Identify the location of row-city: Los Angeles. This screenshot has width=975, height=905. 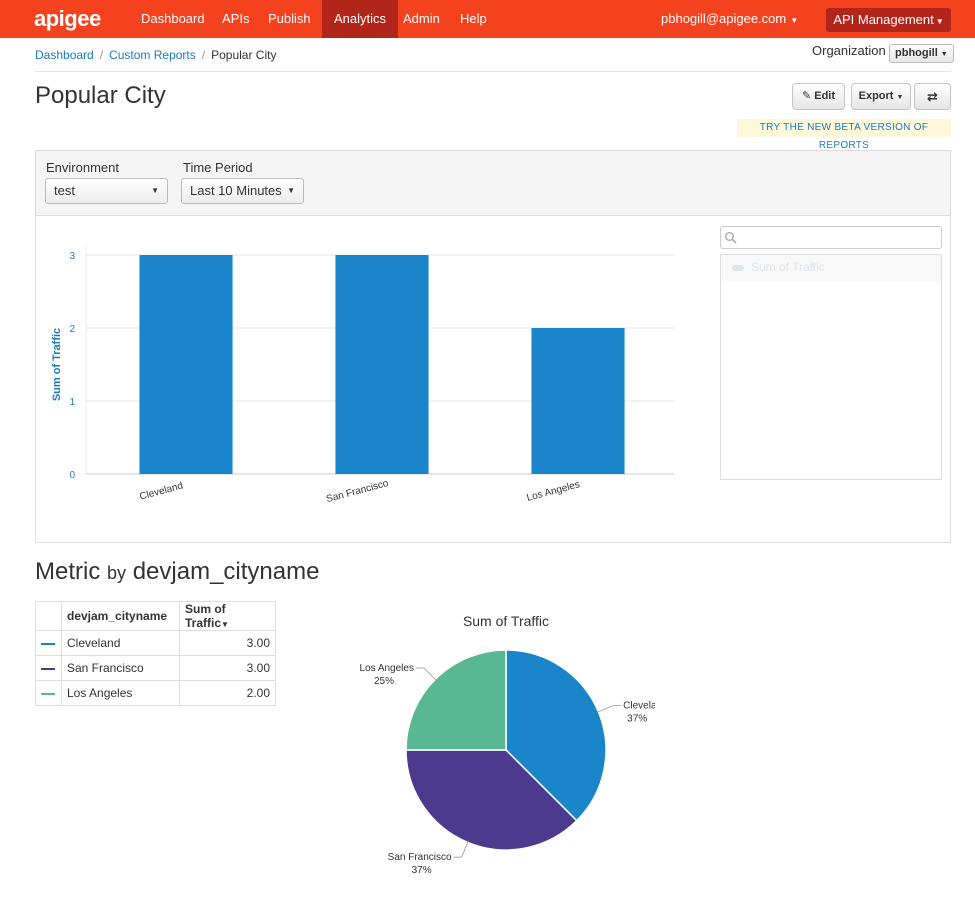
(120, 693).